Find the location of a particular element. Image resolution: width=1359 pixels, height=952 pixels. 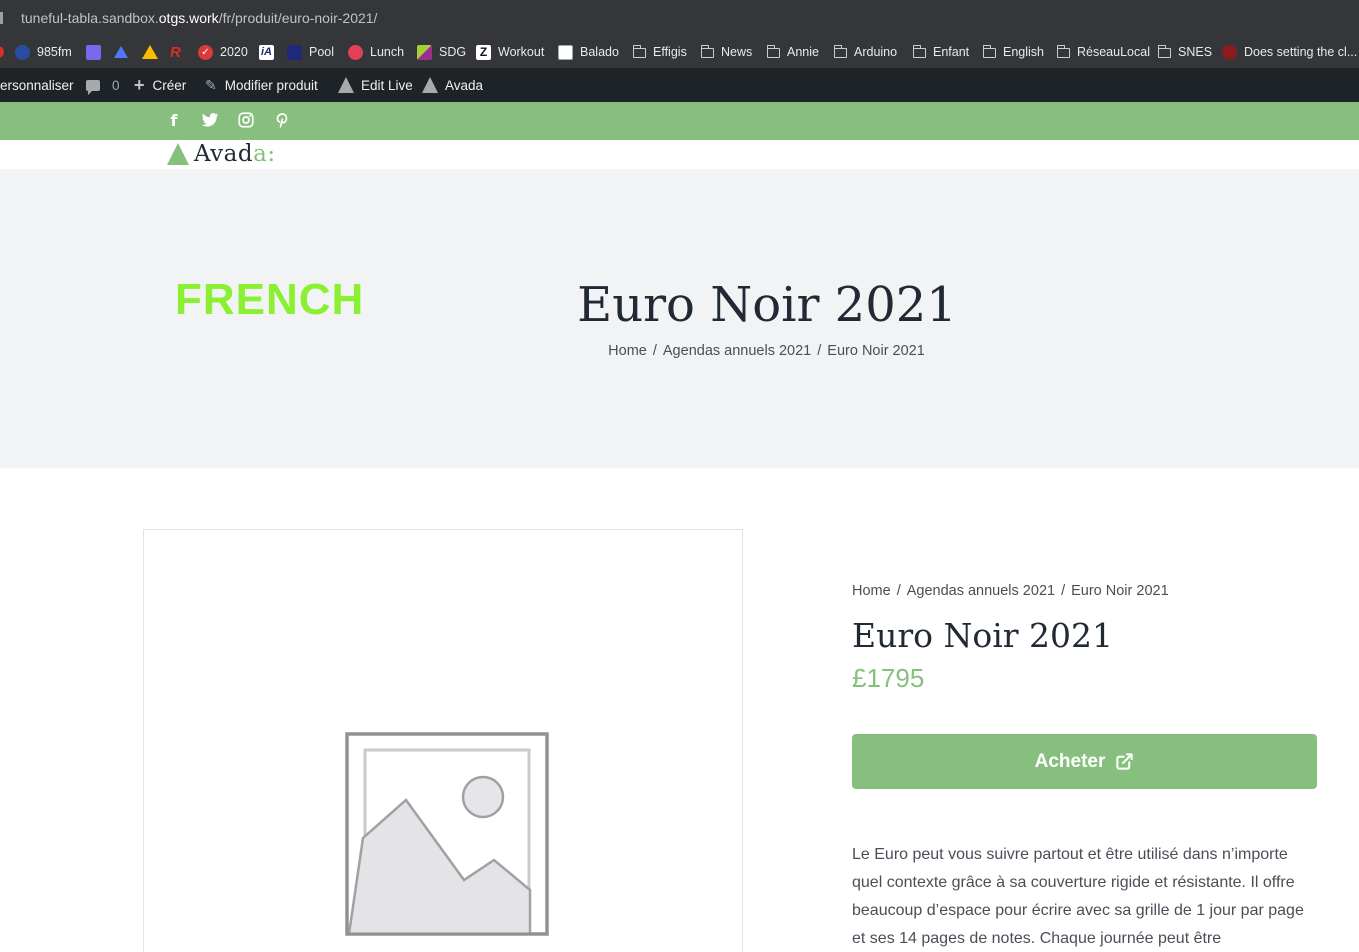

bookmark-dropbox is located at coordinates (124, 52).